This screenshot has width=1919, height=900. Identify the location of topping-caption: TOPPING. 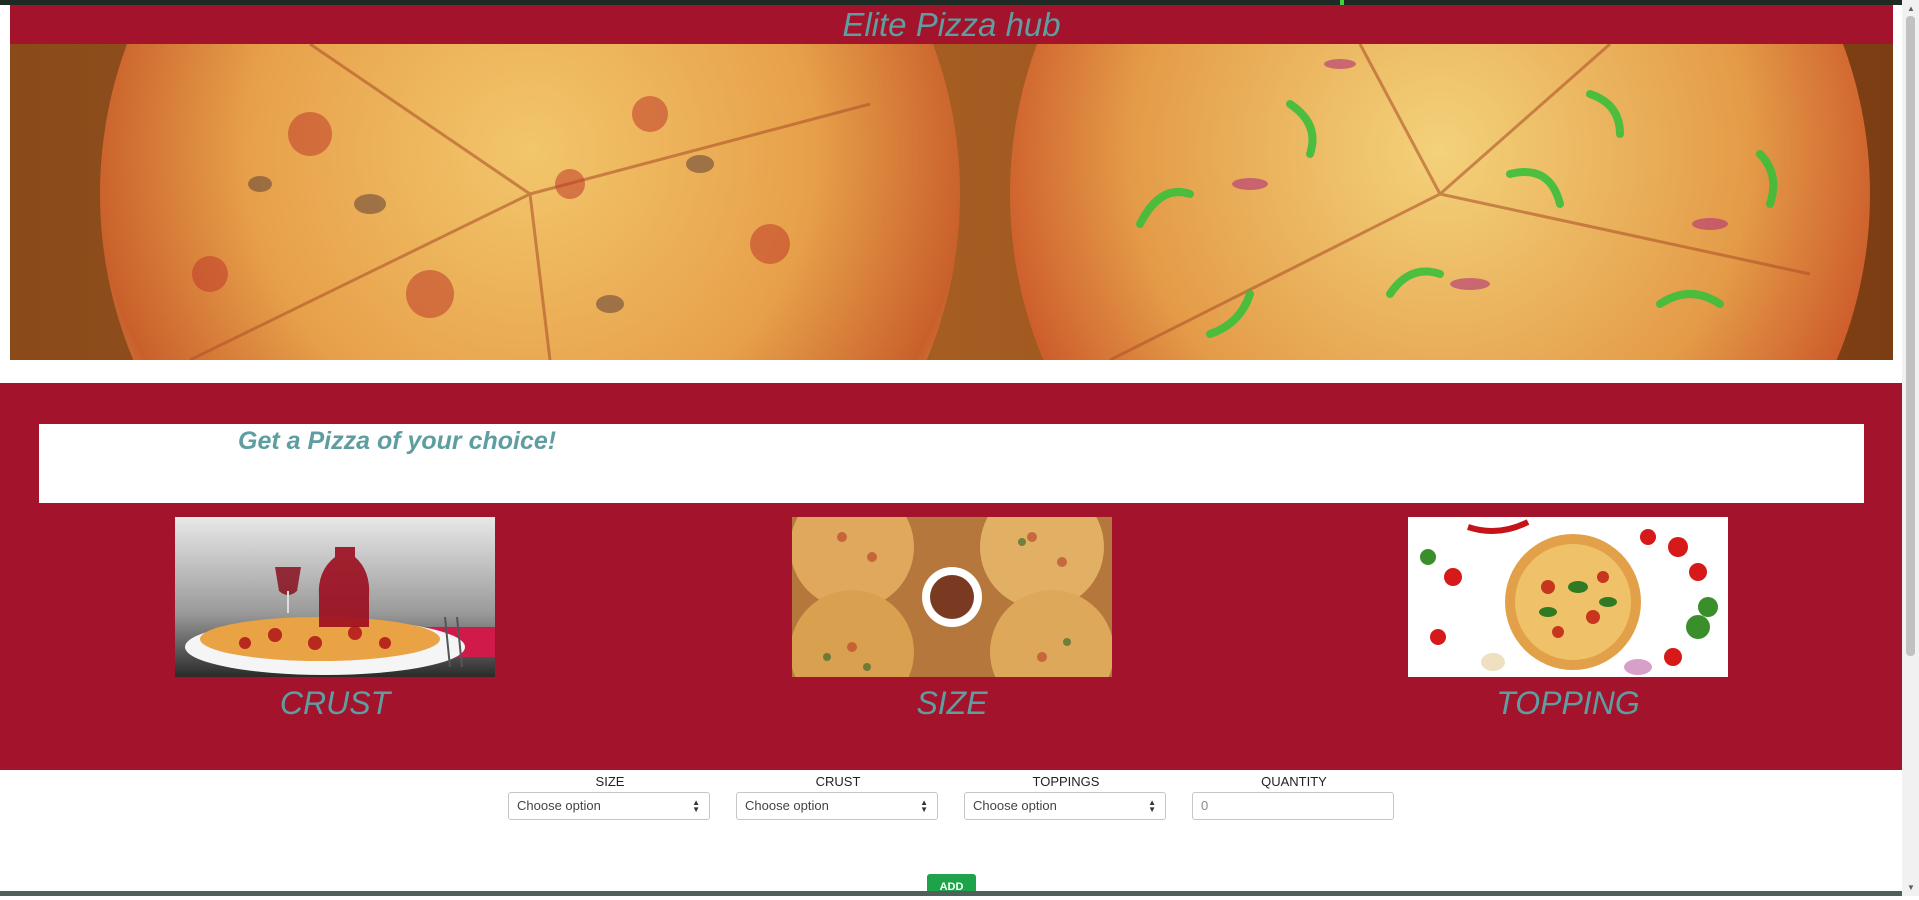
(1568, 703).